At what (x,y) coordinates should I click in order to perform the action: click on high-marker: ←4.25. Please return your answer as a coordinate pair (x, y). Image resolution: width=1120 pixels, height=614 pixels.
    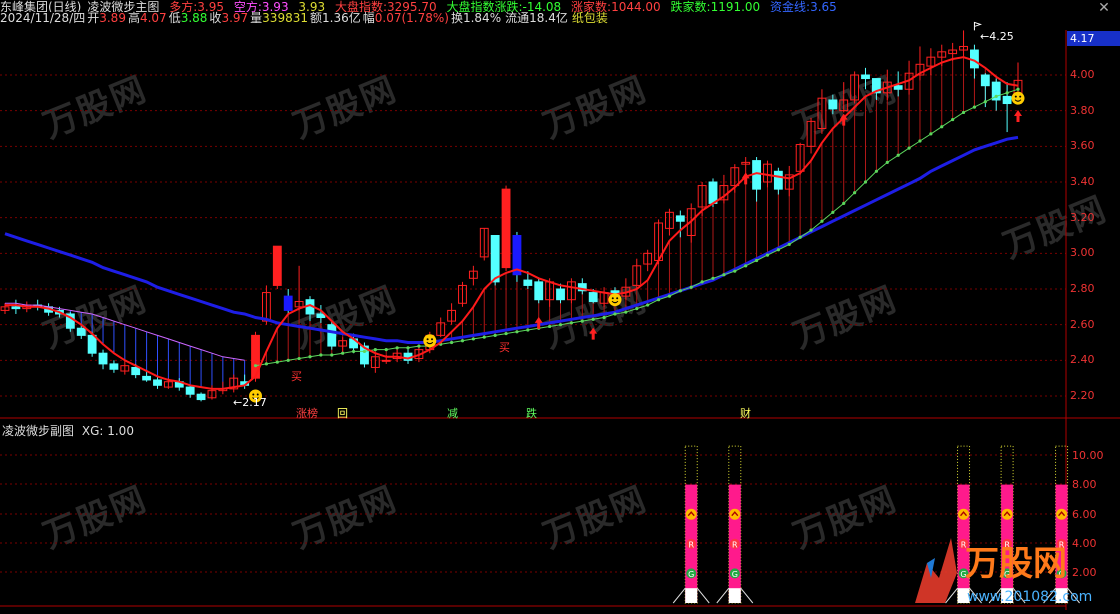
    Looking at the image, I should click on (997, 36).